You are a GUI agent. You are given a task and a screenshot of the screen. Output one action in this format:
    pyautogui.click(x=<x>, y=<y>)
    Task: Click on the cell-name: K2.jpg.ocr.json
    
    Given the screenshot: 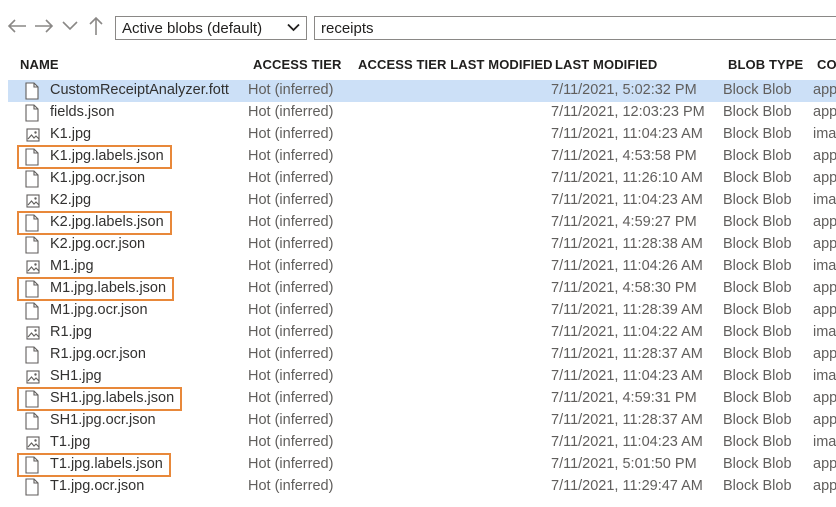 What is the action you would take?
    pyautogui.click(x=98, y=244)
    